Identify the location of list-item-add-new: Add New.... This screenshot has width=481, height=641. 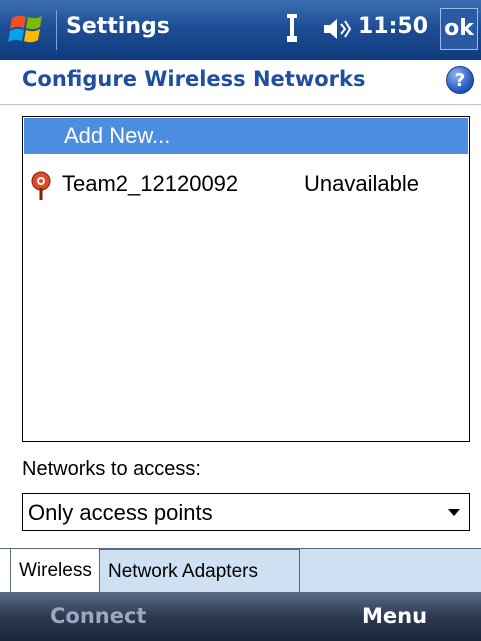
(246, 136).